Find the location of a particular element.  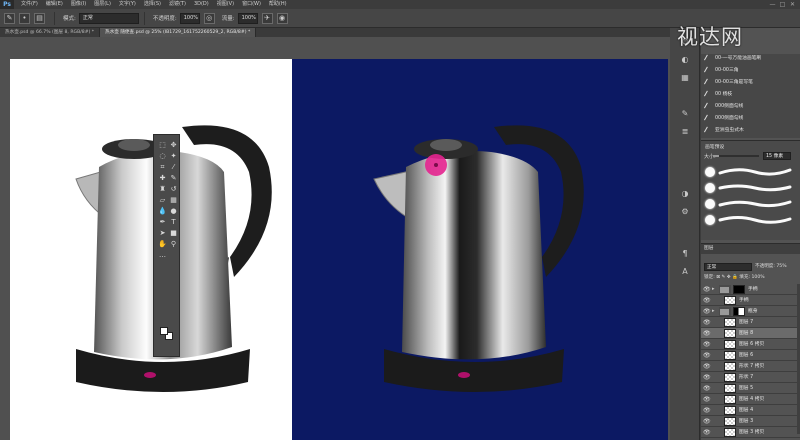

eyedropper-icon: ⁄ is located at coordinates (173, 167).